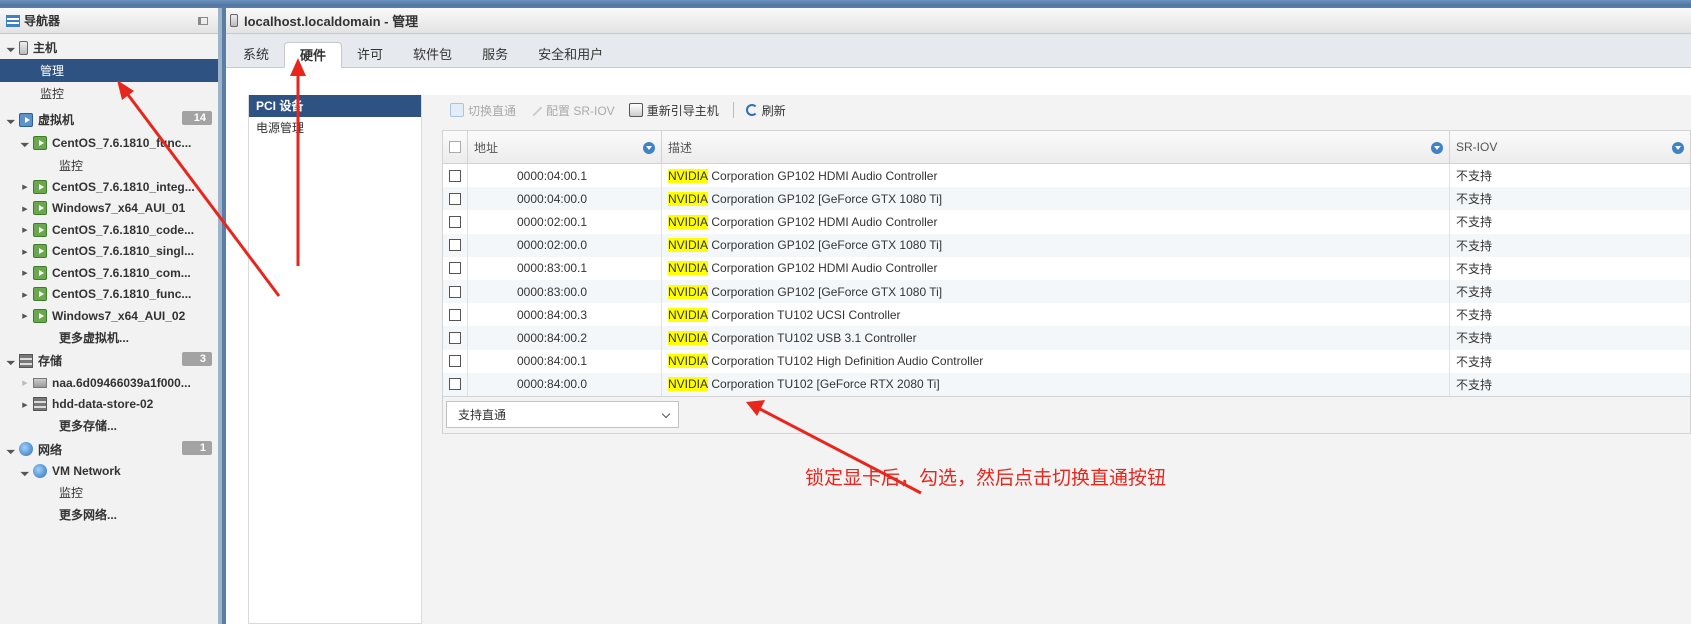 This screenshot has width=1691, height=624. I want to click on nav-host-manage: 管理, so click(109, 70).